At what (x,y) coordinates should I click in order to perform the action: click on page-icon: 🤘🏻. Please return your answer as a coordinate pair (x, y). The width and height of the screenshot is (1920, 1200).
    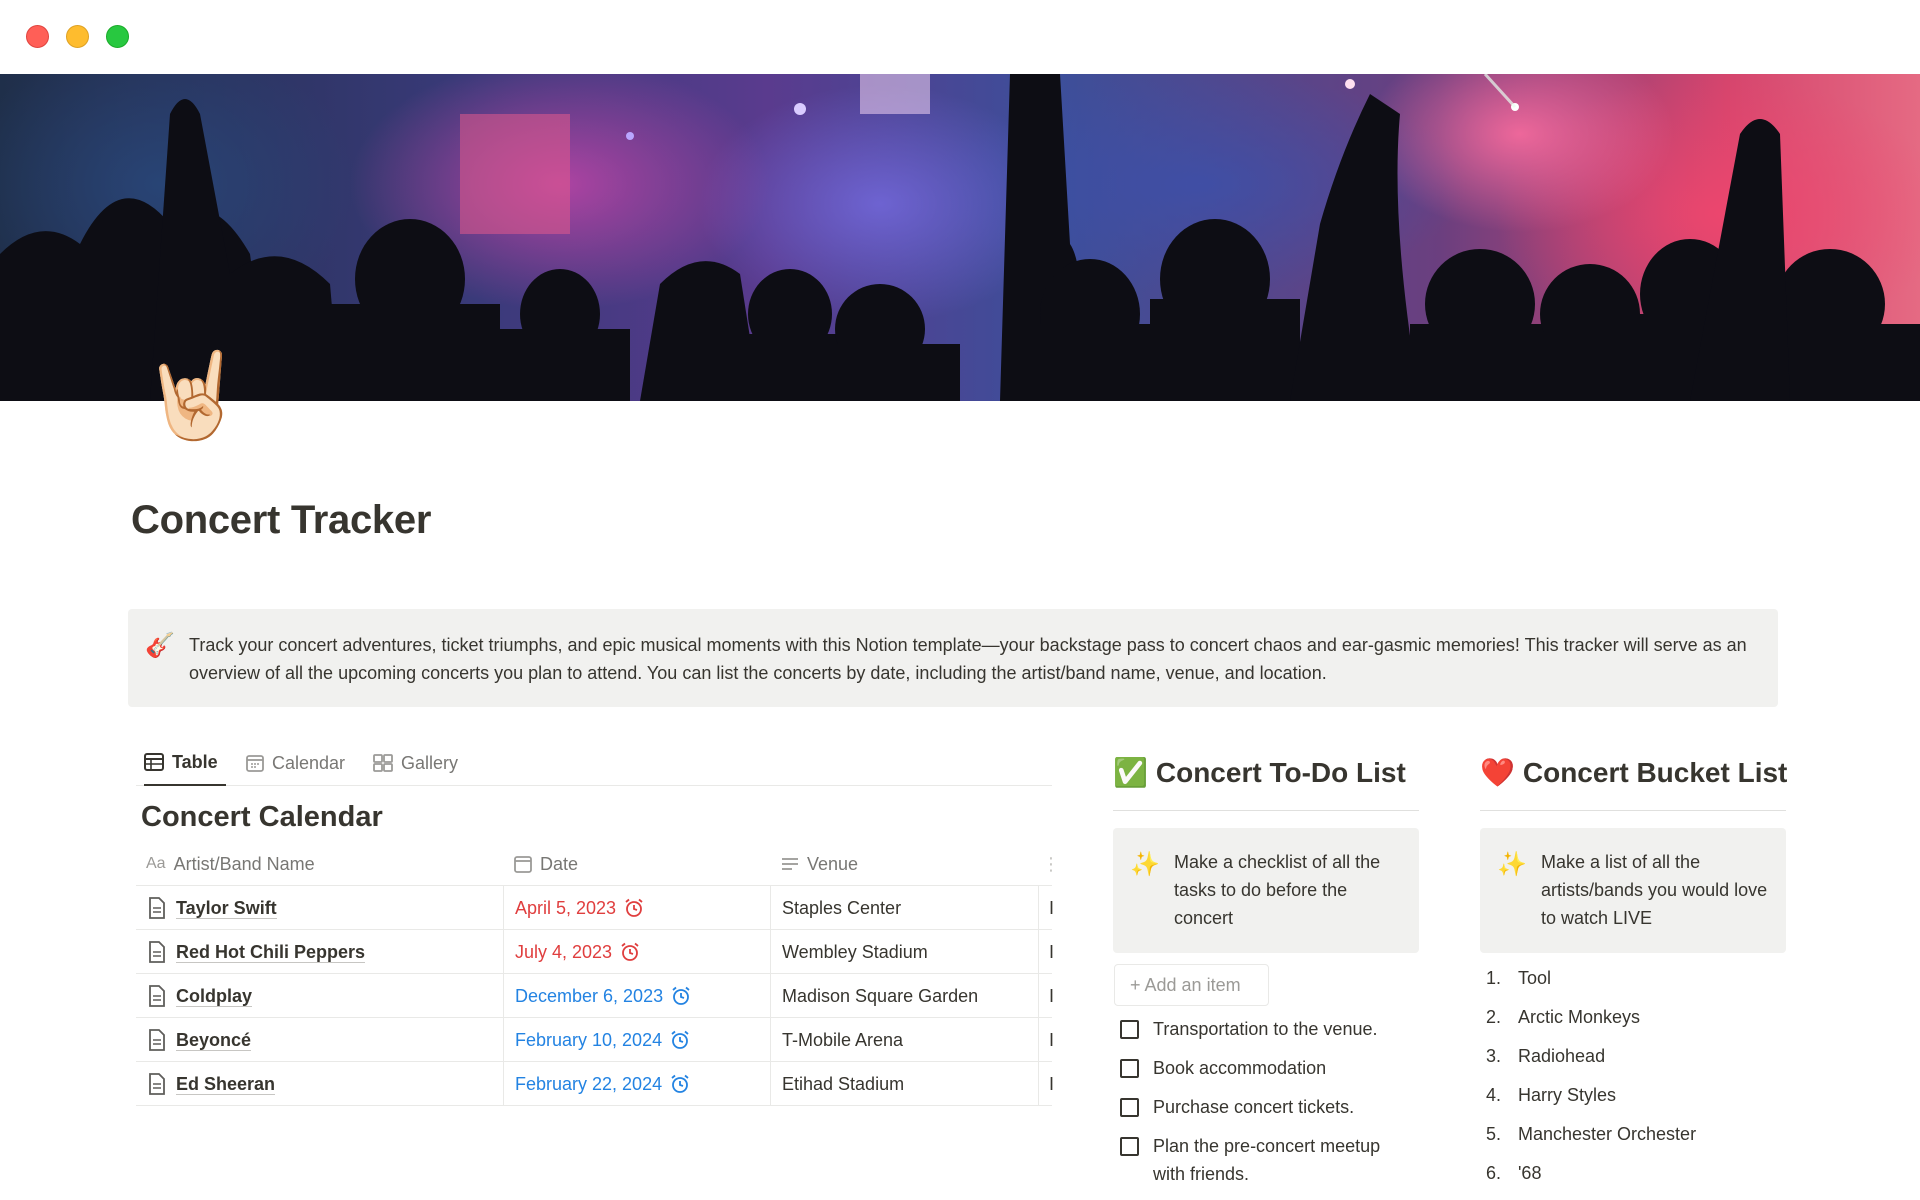
    Looking at the image, I should click on (192, 395).